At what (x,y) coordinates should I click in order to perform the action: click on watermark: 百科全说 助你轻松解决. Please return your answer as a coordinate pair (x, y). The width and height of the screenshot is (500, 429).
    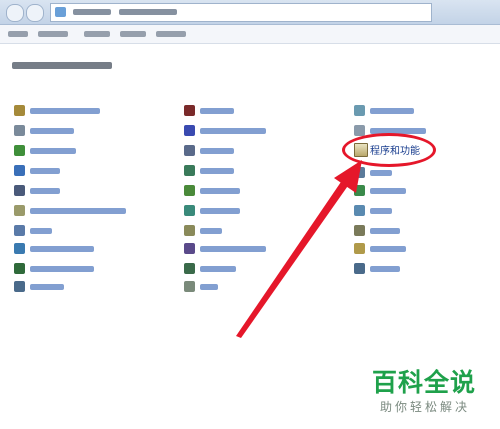
    Looking at the image, I should click on (432, 392).